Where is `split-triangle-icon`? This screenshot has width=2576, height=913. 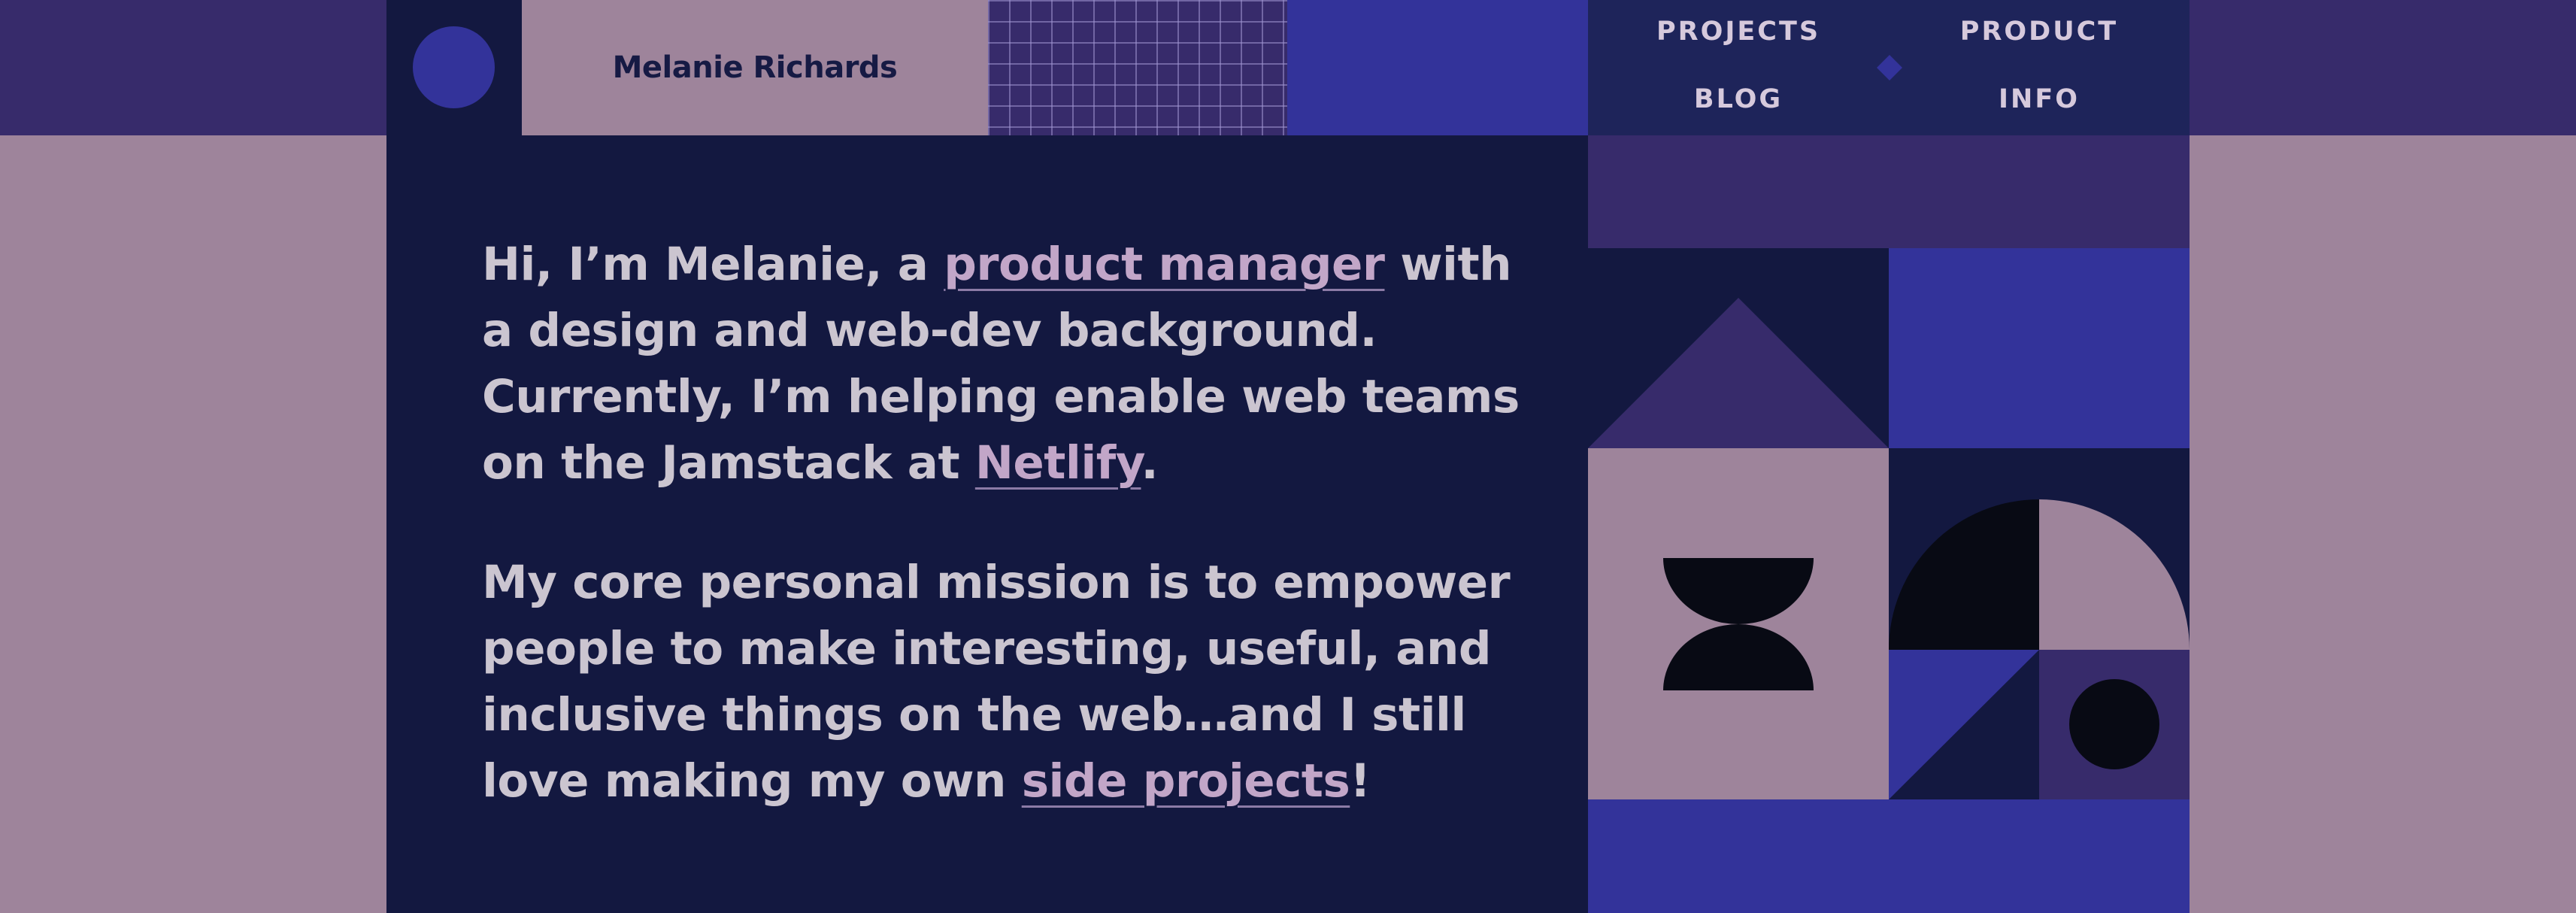 split-triangle-icon is located at coordinates (1964, 724).